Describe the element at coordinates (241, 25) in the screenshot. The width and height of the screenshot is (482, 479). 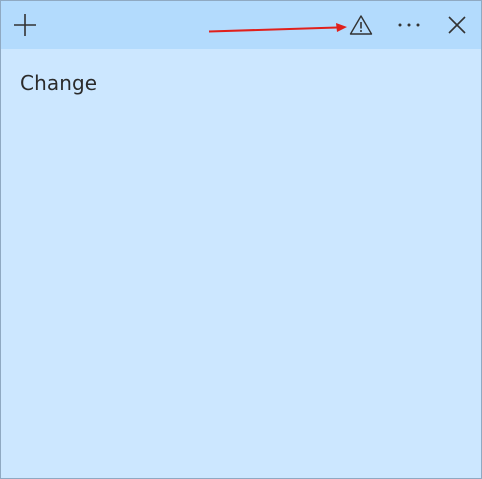
I see `note-titlebar` at that location.